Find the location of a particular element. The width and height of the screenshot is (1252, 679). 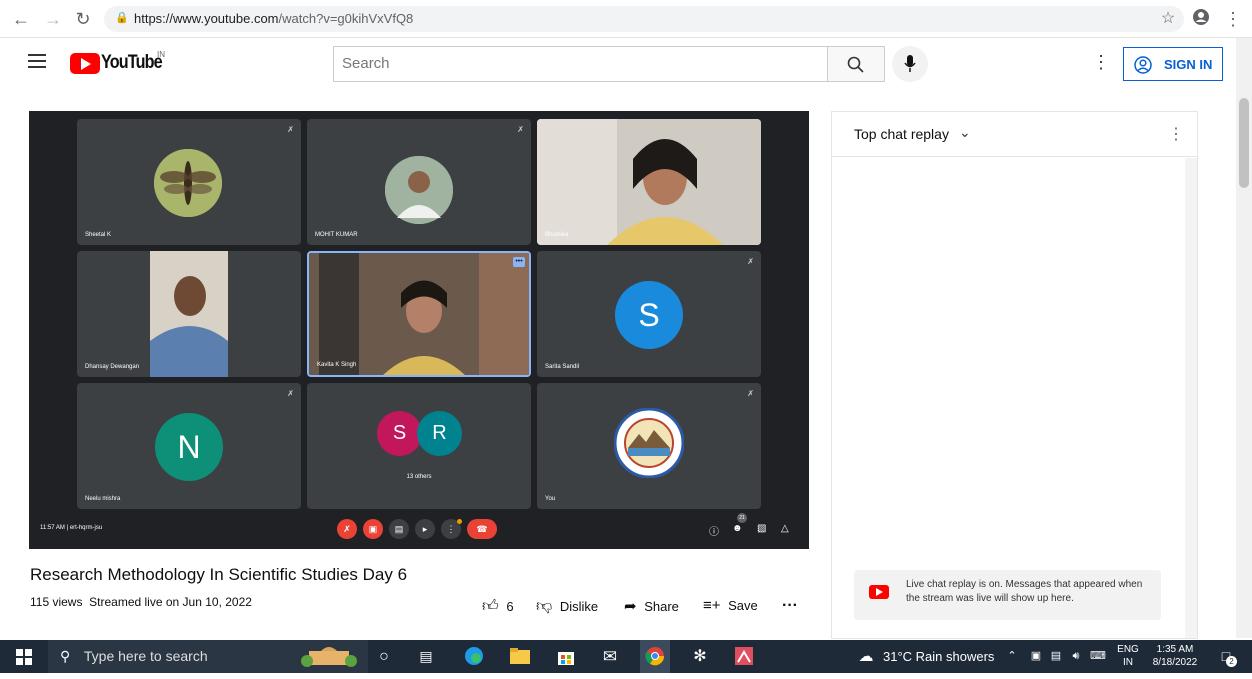

thumbs-down-icon: 👎︎ is located at coordinates (544, 606).